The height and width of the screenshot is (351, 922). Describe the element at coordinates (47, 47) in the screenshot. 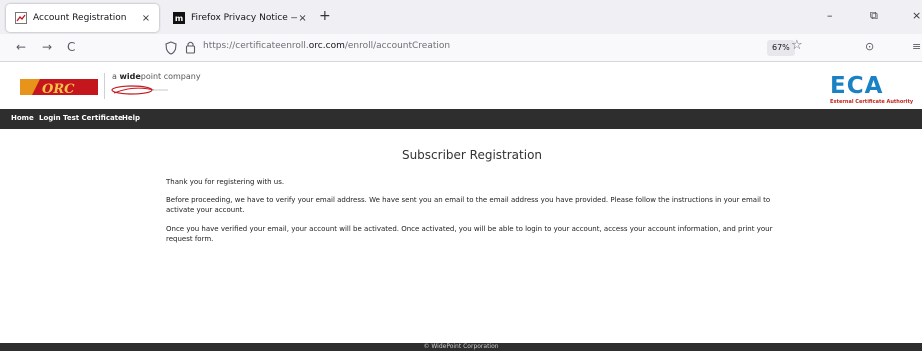

I see `forward-button: →` at that location.